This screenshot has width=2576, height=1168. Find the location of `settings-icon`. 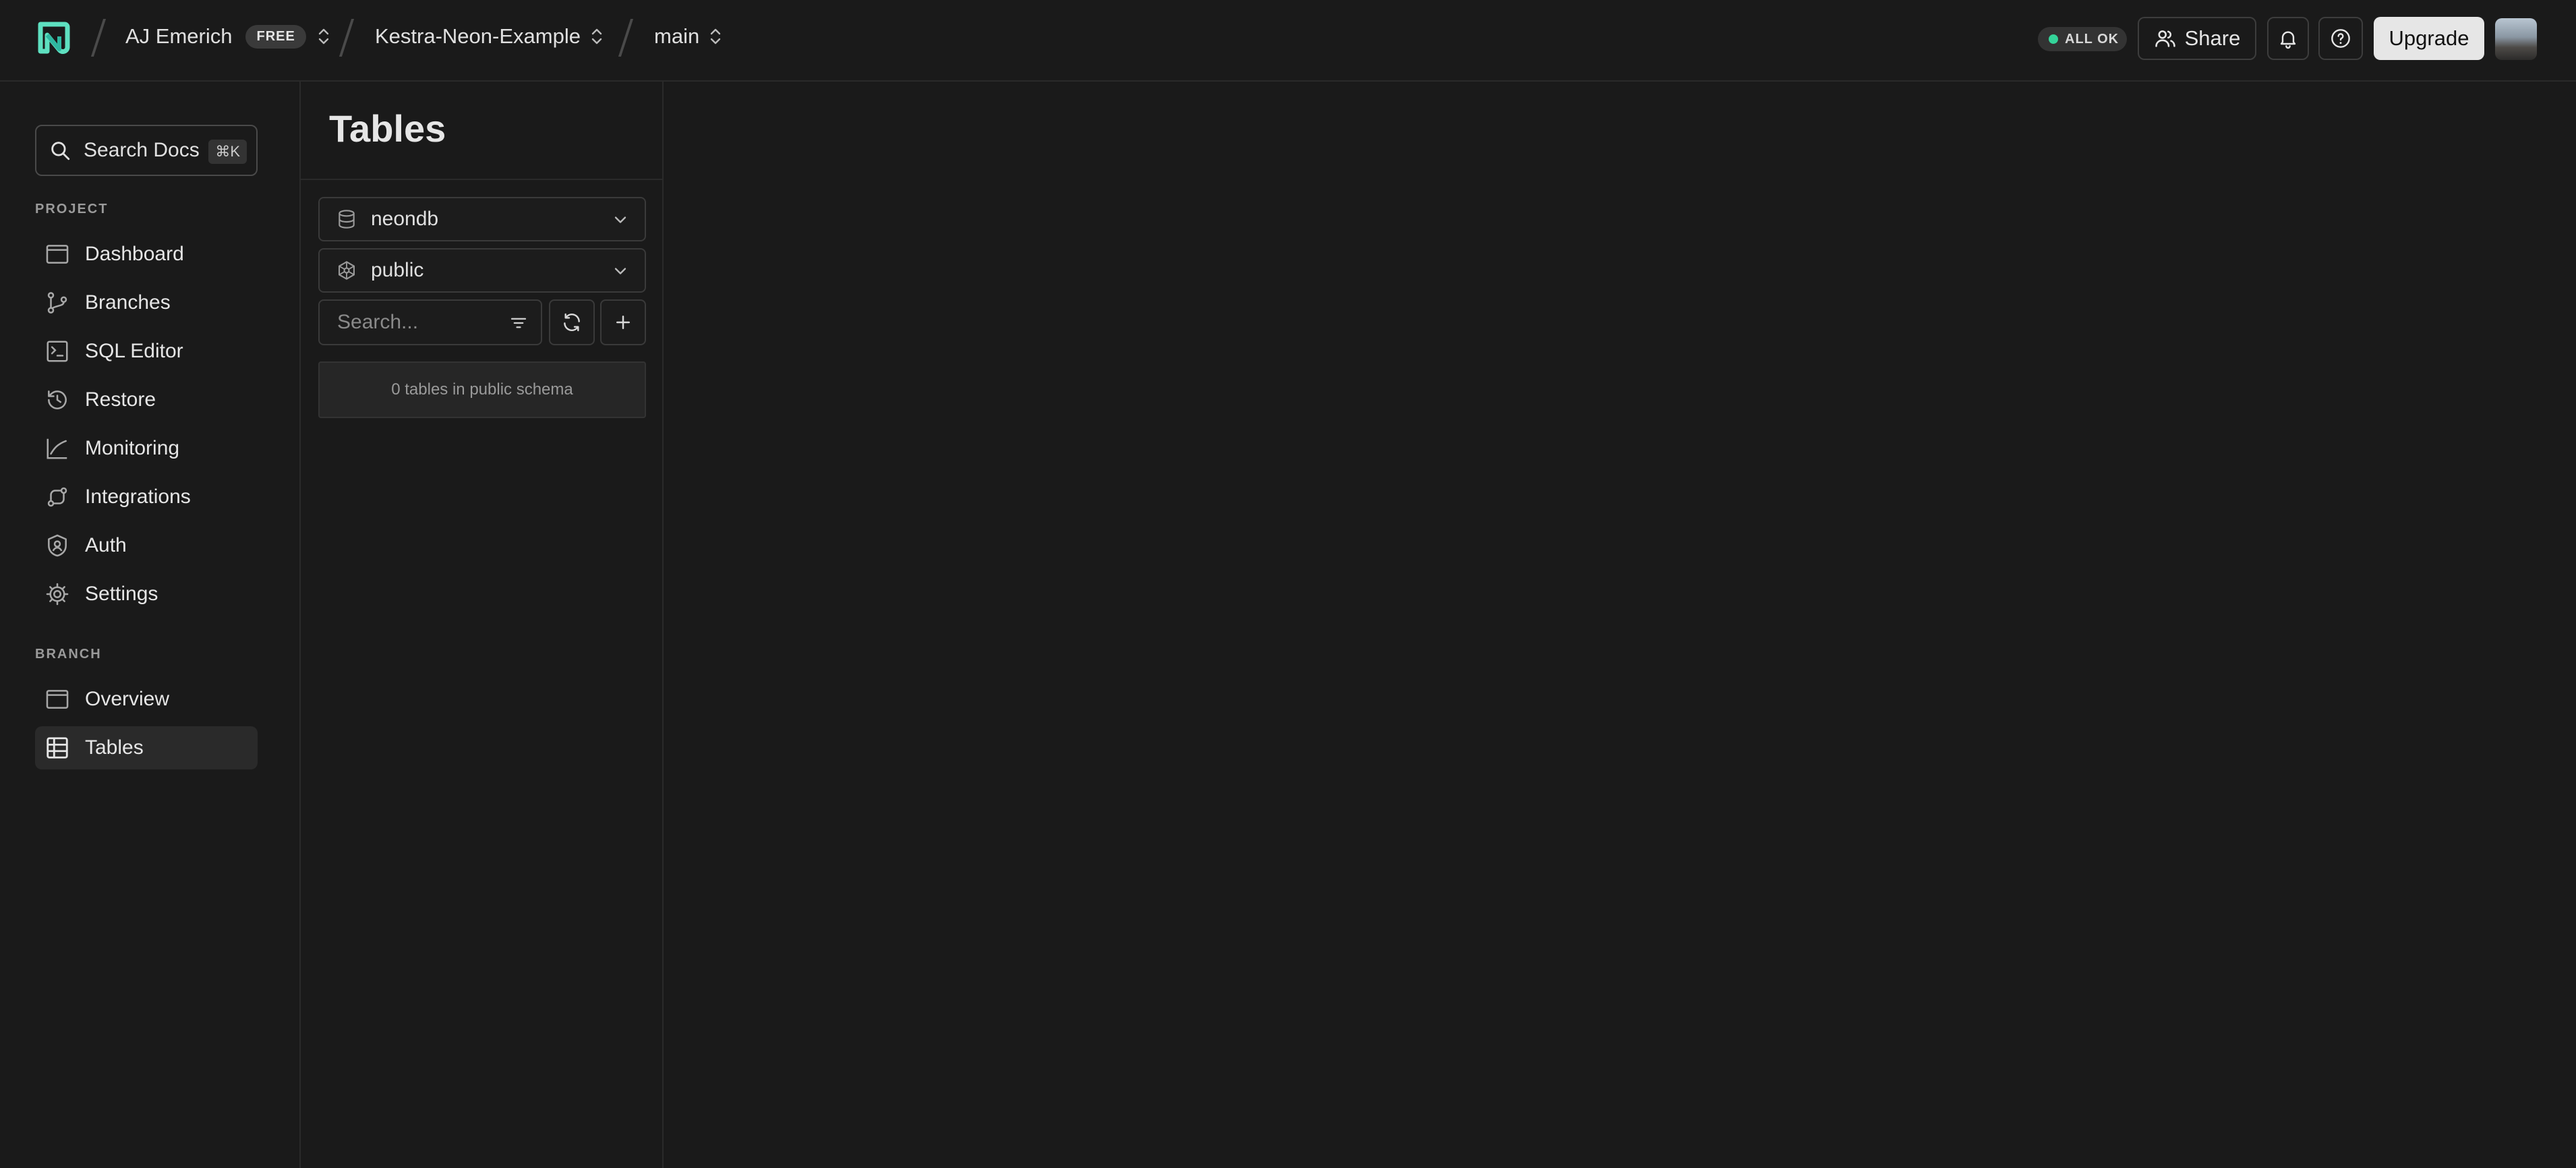

settings-icon is located at coordinates (57, 594).